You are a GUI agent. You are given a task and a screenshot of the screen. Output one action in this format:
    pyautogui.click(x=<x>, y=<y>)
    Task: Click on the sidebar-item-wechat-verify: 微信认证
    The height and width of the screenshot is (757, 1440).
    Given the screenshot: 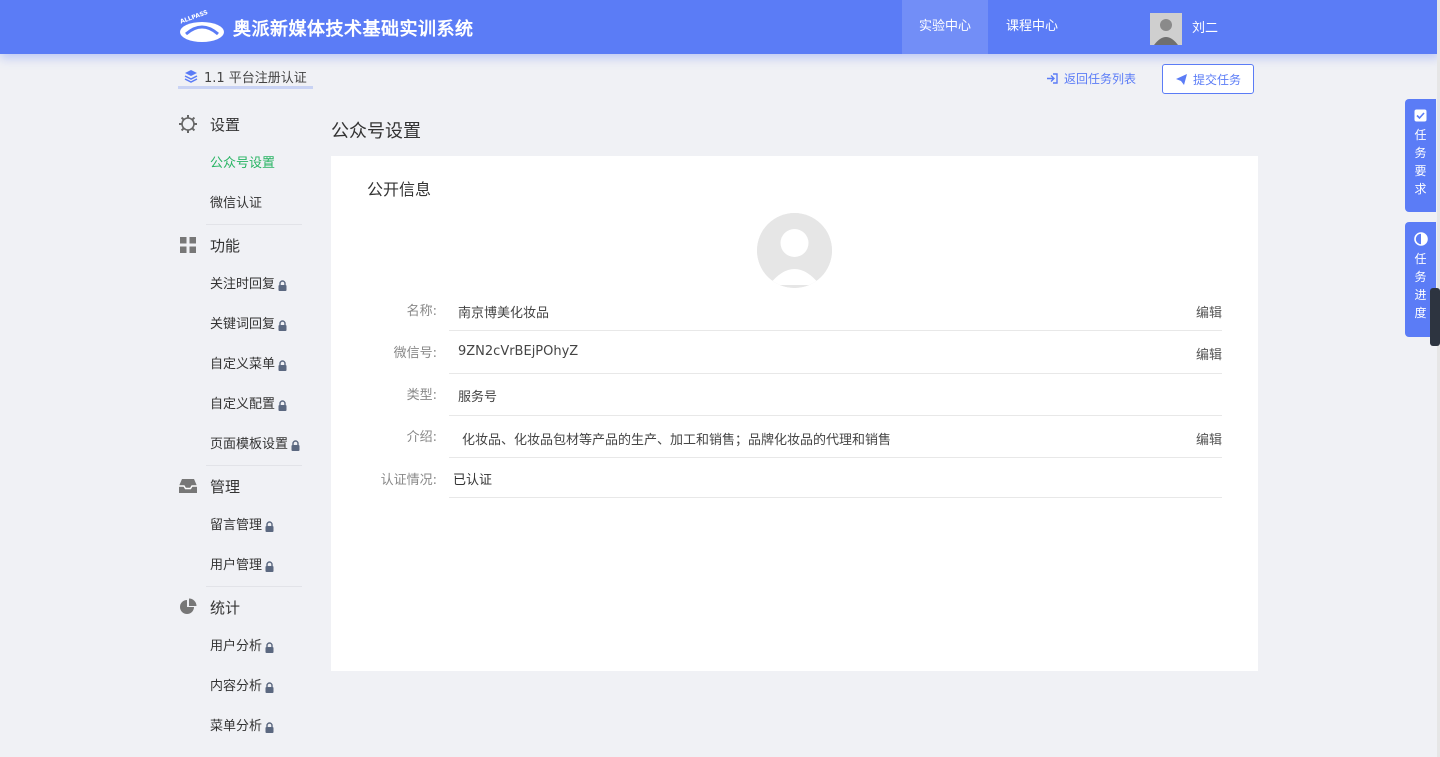 What is the action you would take?
    pyautogui.click(x=240, y=204)
    